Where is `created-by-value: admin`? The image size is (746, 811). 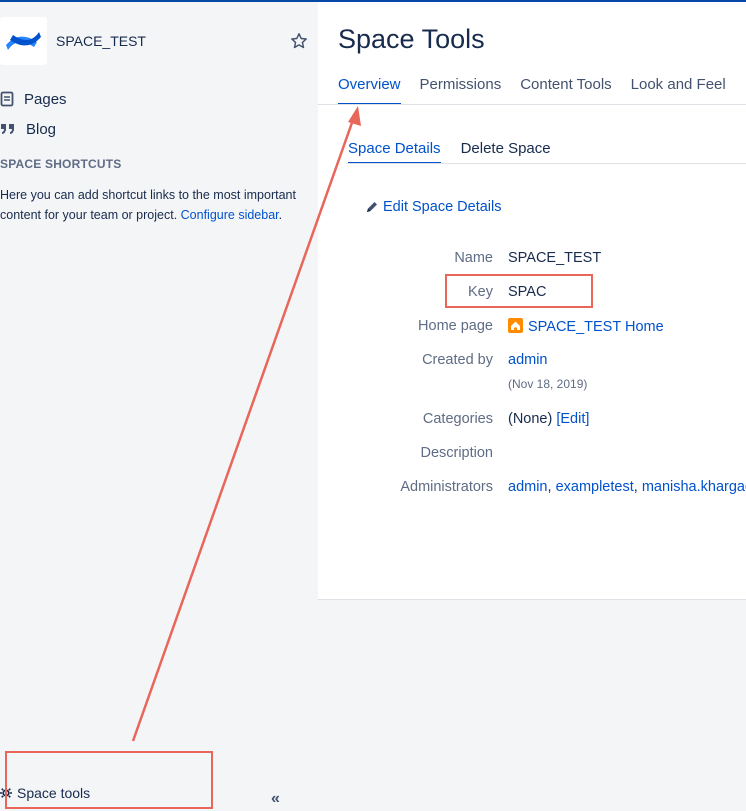
created-by-value: admin is located at coordinates (528, 360).